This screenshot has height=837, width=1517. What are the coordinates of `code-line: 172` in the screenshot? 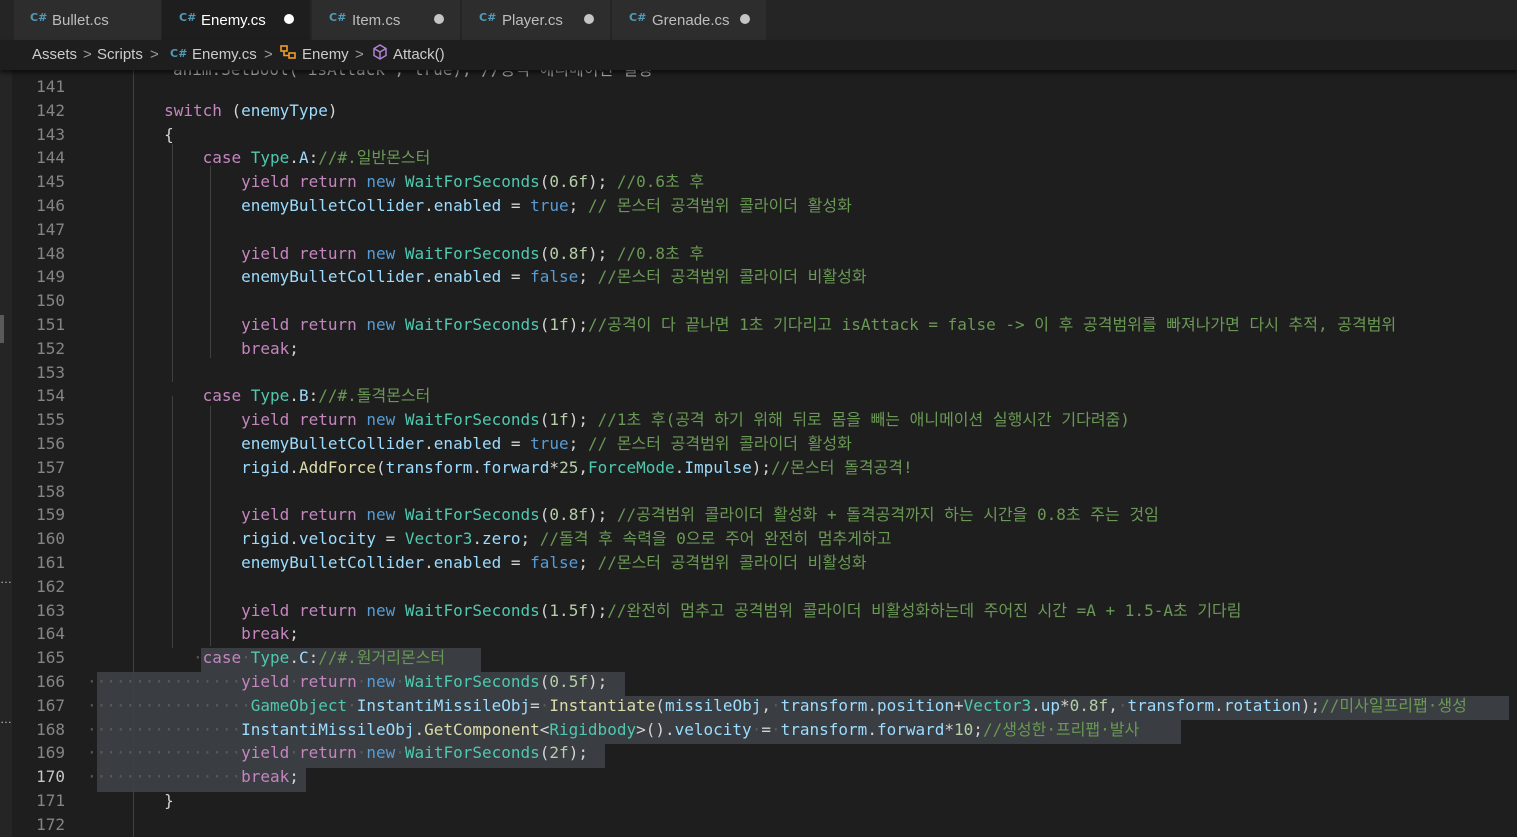 It's located at (764, 825).